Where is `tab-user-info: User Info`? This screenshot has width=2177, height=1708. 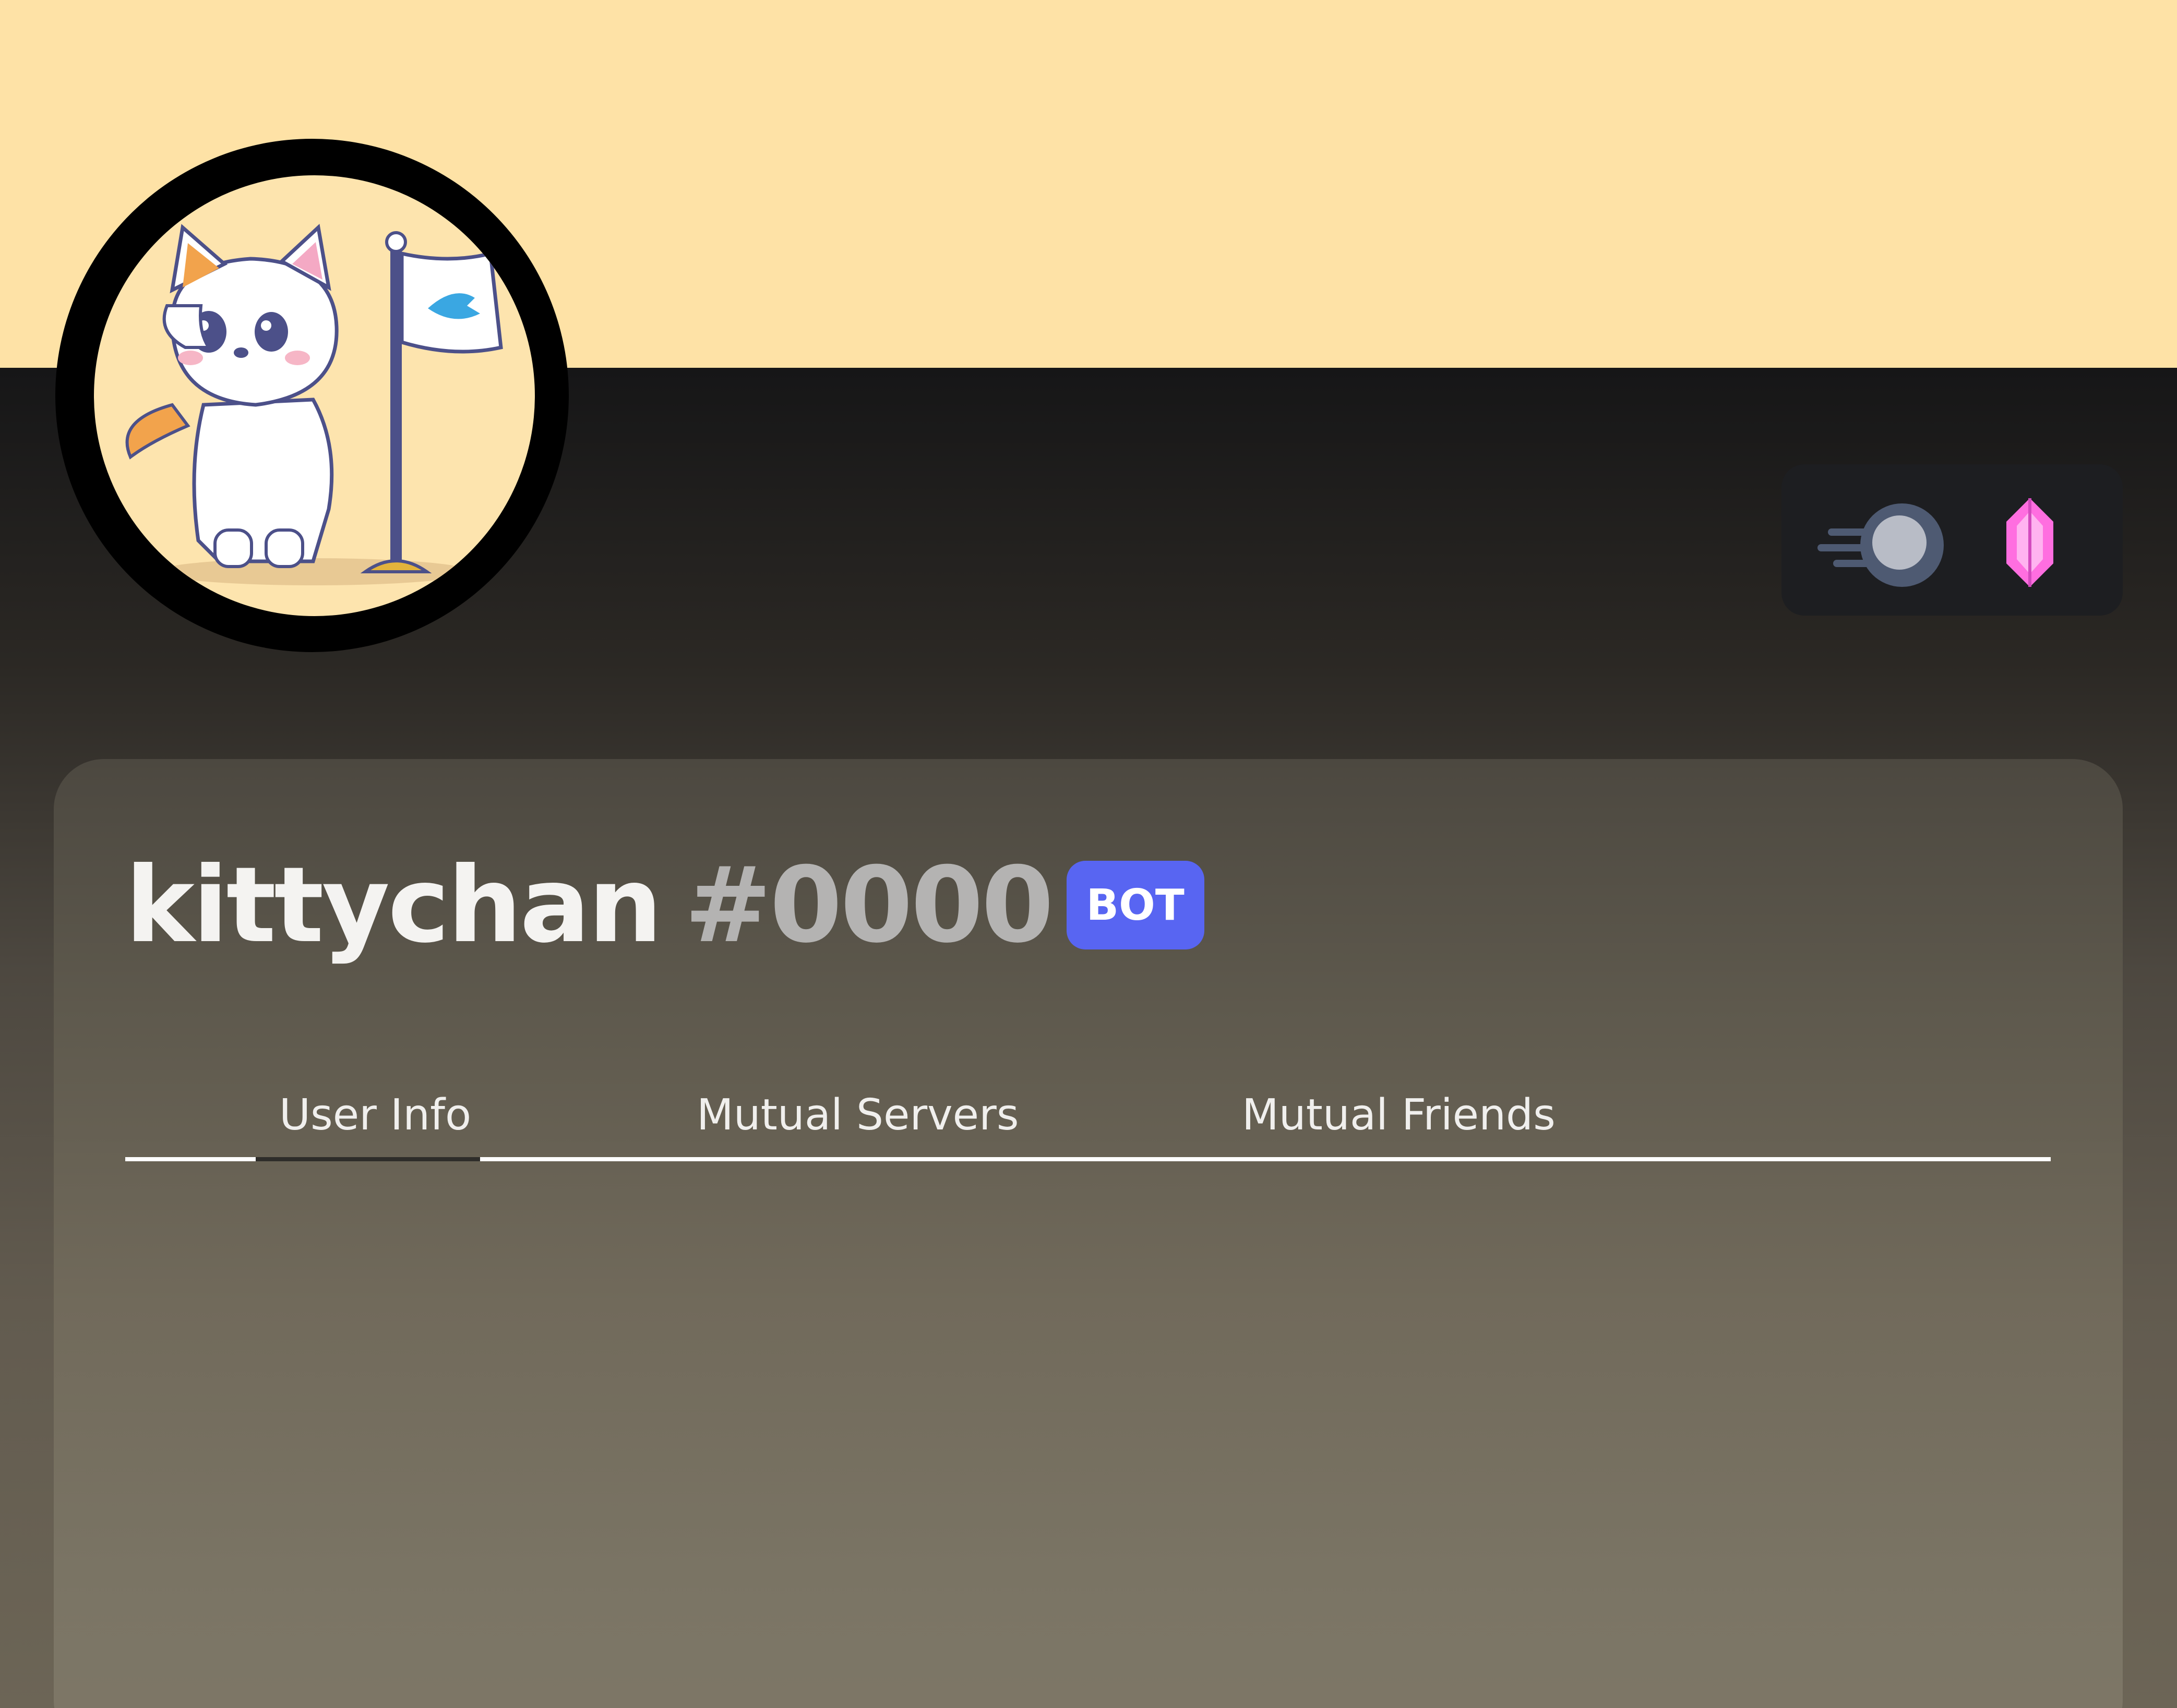 tab-user-info: User Info is located at coordinates (375, 1115).